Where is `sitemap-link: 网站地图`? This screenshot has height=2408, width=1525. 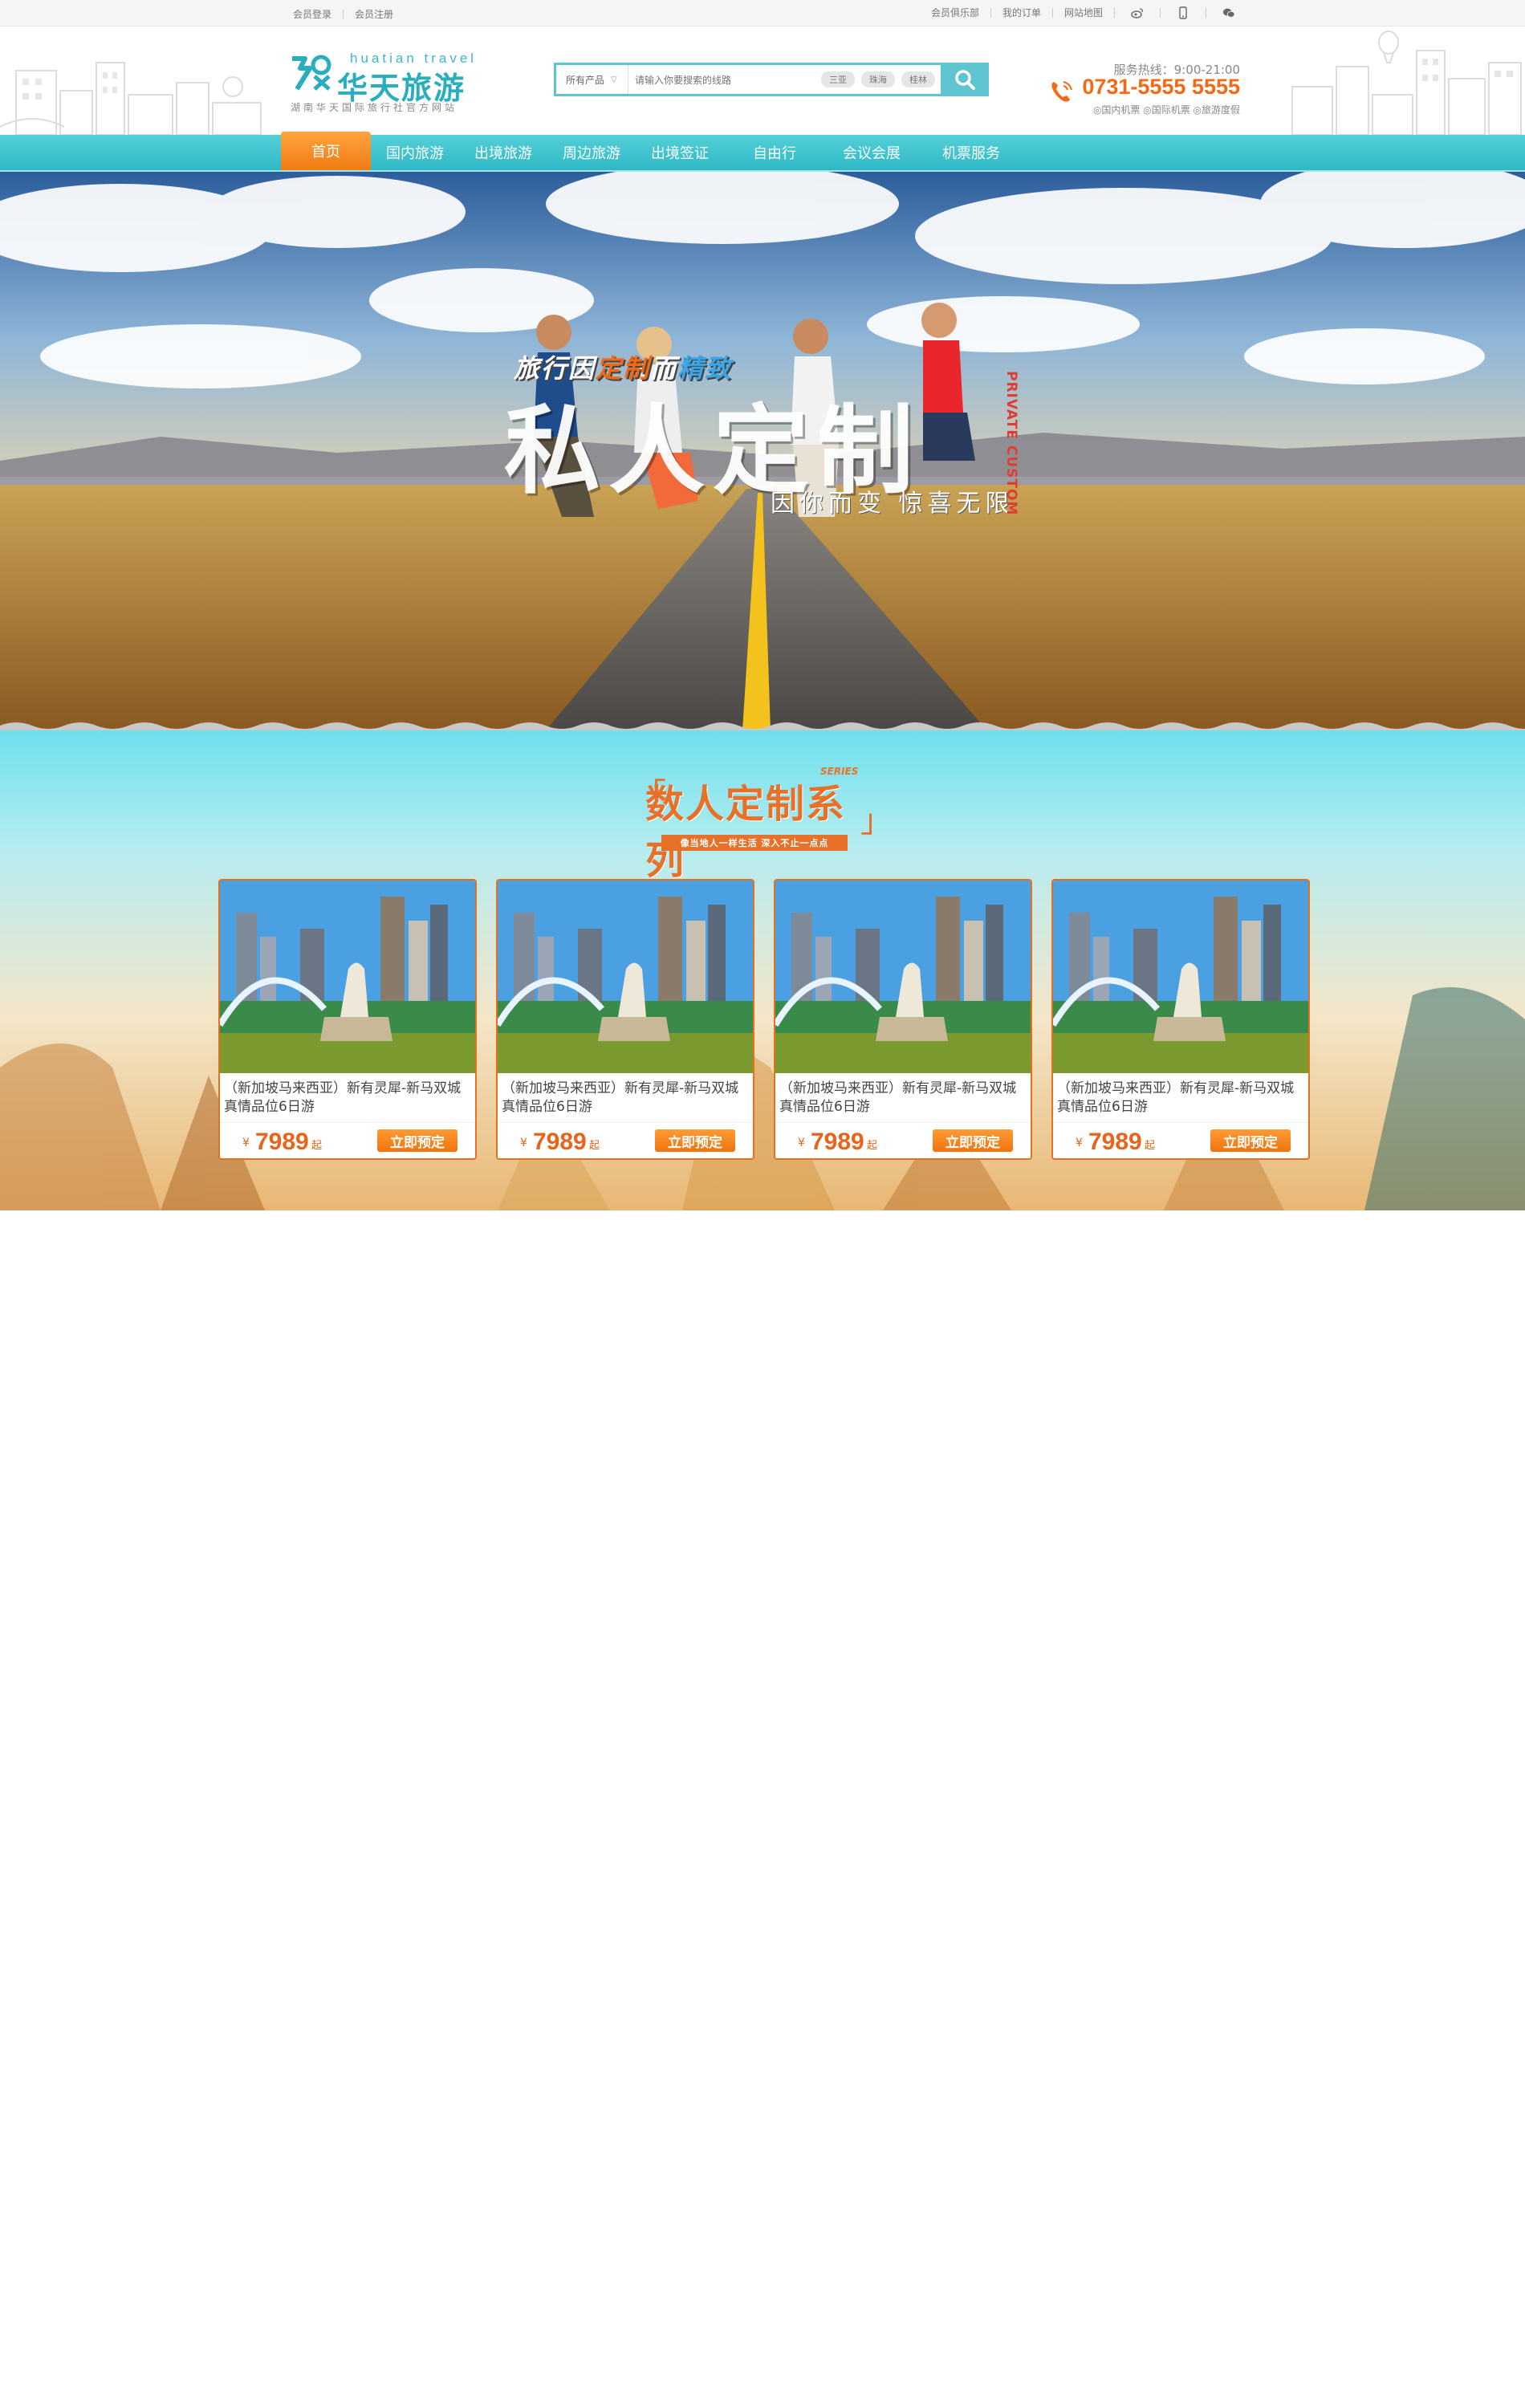
sitemap-link: 网站地图 is located at coordinates (1084, 12).